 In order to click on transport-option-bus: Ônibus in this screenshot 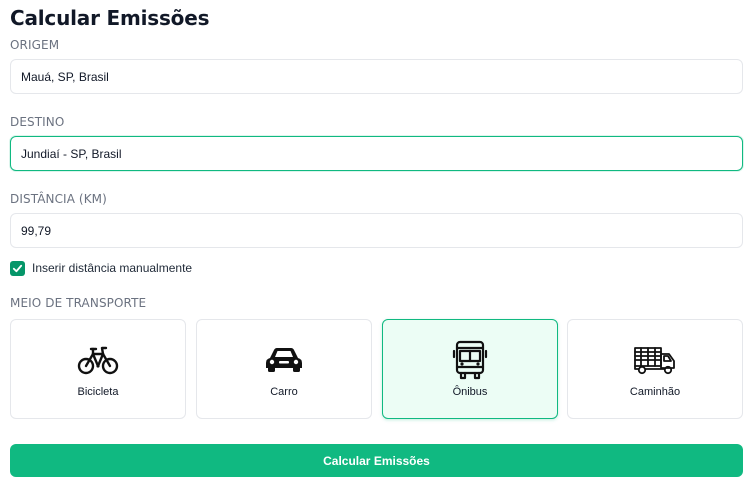, I will do `click(470, 369)`.